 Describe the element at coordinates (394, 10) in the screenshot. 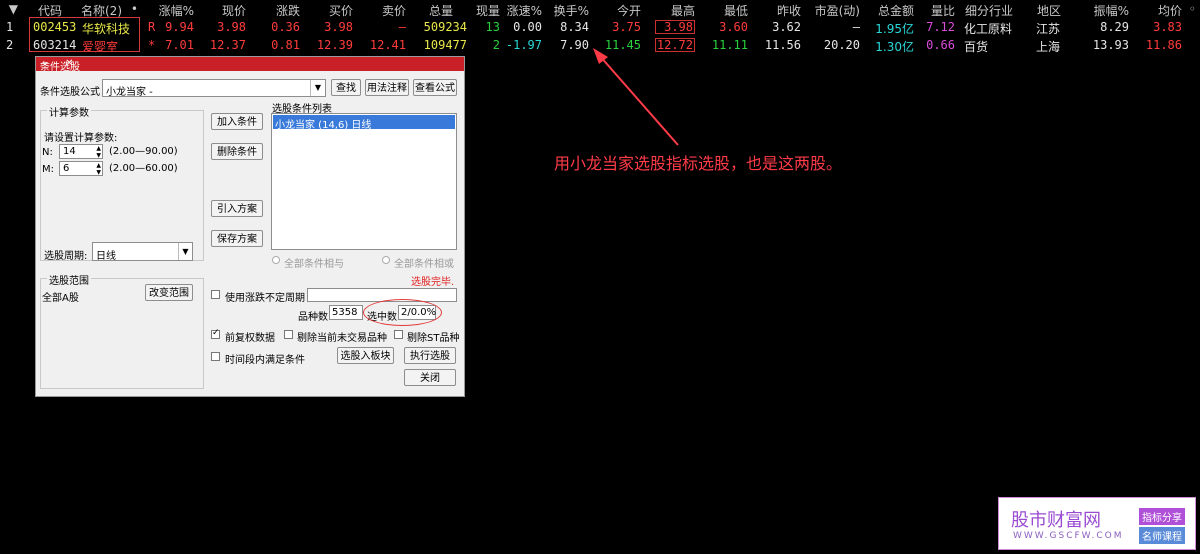

I see `column-header-sell: 卖价` at that location.